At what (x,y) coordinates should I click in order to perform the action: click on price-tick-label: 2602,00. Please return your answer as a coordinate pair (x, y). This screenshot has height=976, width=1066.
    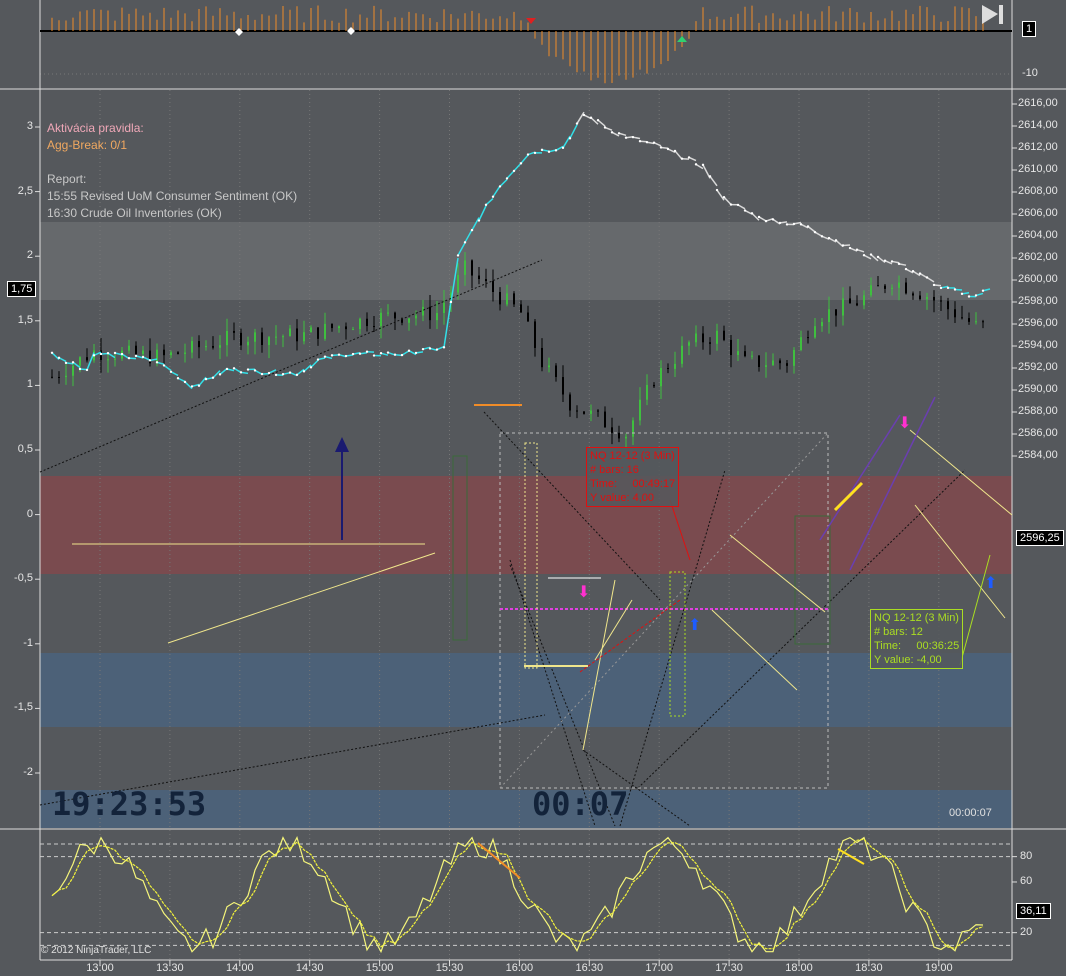
    Looking at the image, I should click on (1038, 257).